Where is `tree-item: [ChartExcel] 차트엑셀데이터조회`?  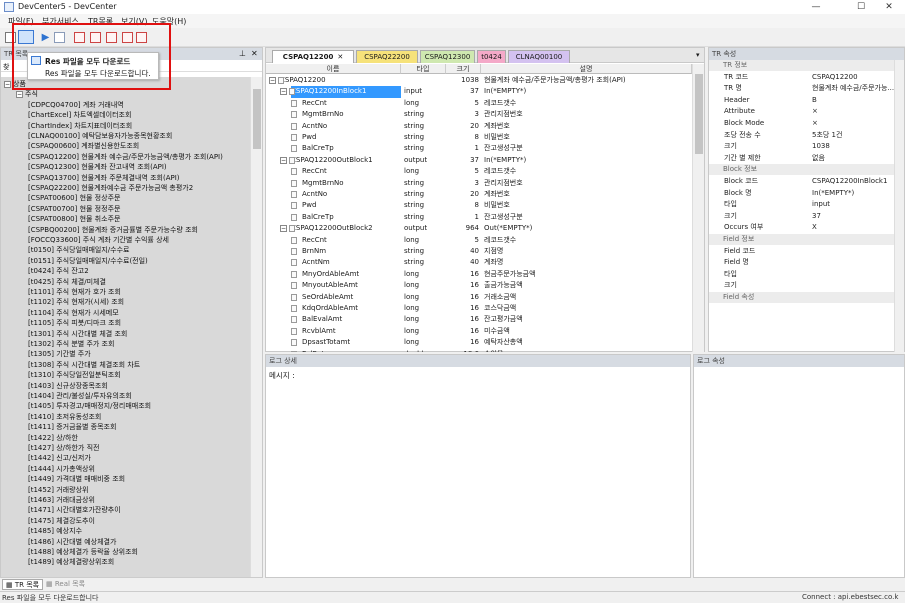 tree-item: [ChartExcel] 차트엑셀데이터조회 is located at coordinates (66, 115).